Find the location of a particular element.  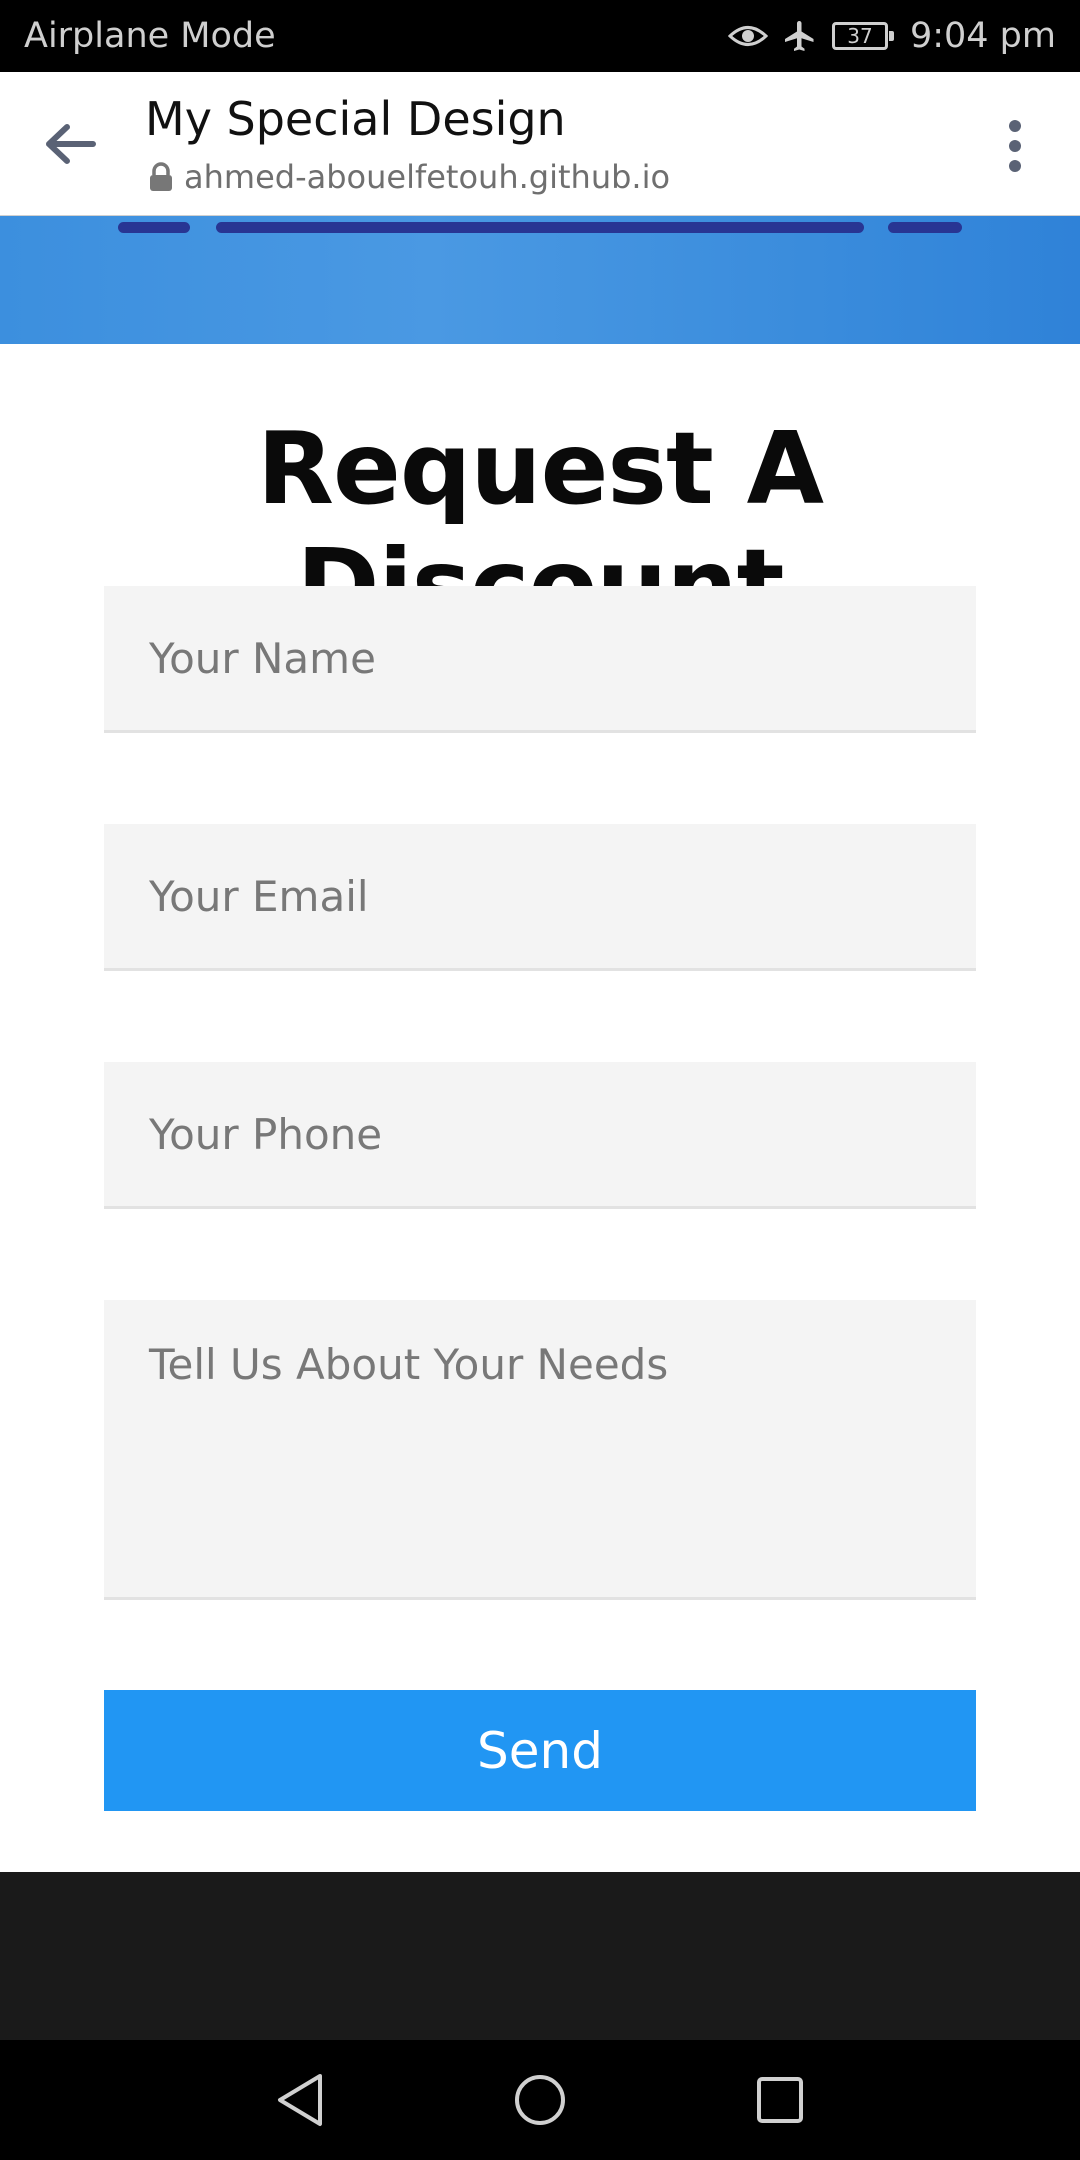

back-arrow-icon is located at coordinates (71, 144).